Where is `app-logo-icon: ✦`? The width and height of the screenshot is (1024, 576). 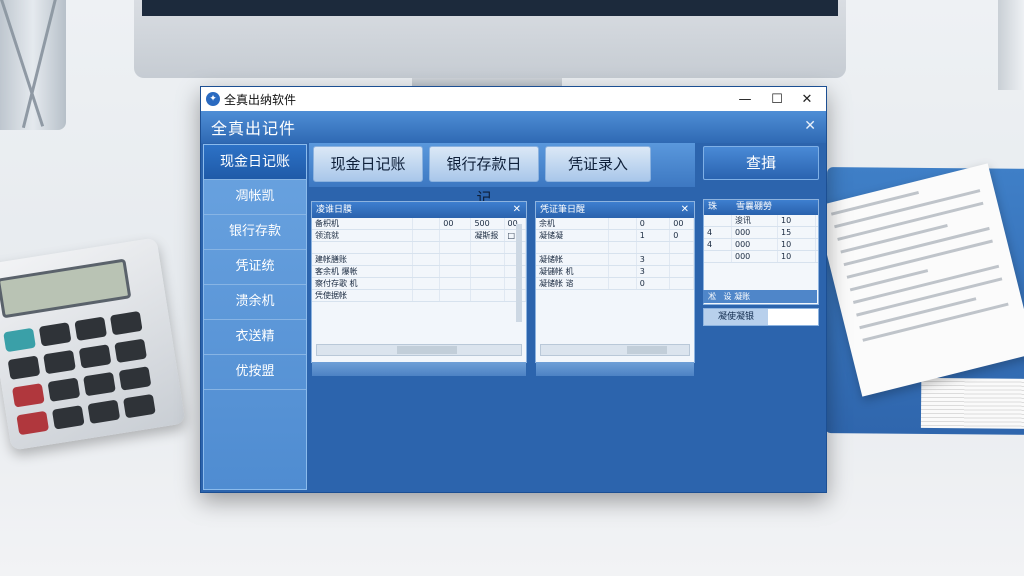 app-logo-icon: ✦ is located at coordinates (213, 99).